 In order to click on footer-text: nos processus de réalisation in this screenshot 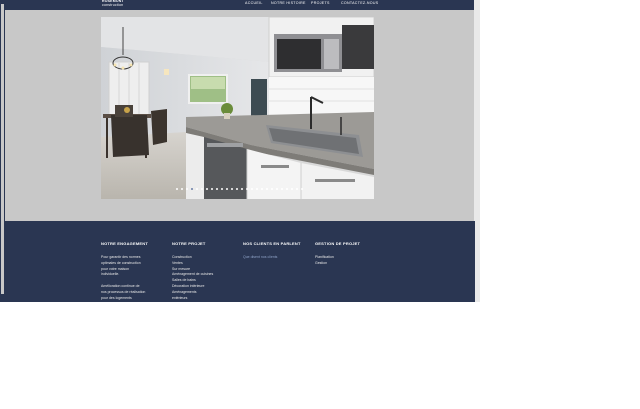, I will do `click(123, 291)`.